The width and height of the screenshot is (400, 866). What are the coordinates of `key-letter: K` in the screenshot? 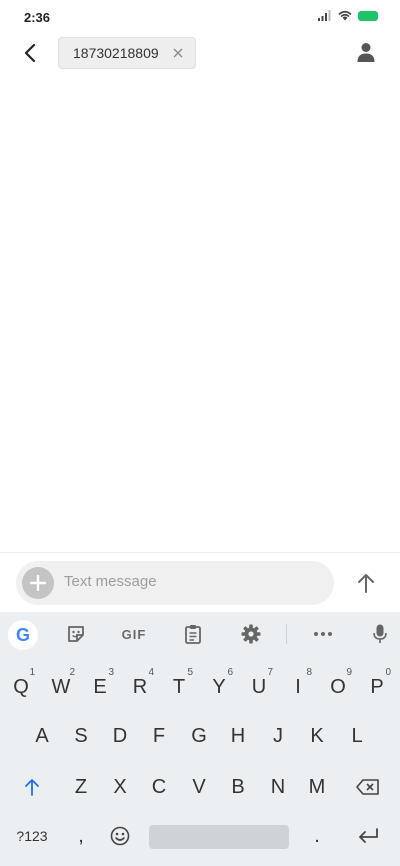 It's located at (317, 735).